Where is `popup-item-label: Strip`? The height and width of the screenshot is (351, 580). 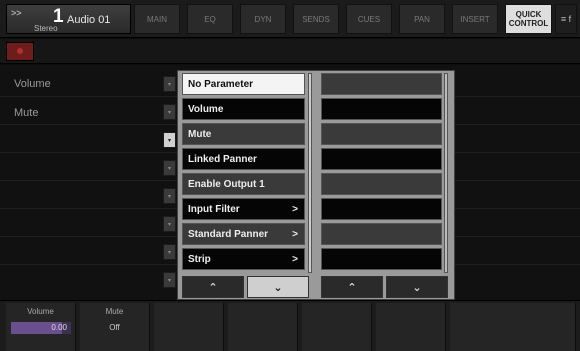
popup-item-label: Strip is located at coordinates (199, 259).